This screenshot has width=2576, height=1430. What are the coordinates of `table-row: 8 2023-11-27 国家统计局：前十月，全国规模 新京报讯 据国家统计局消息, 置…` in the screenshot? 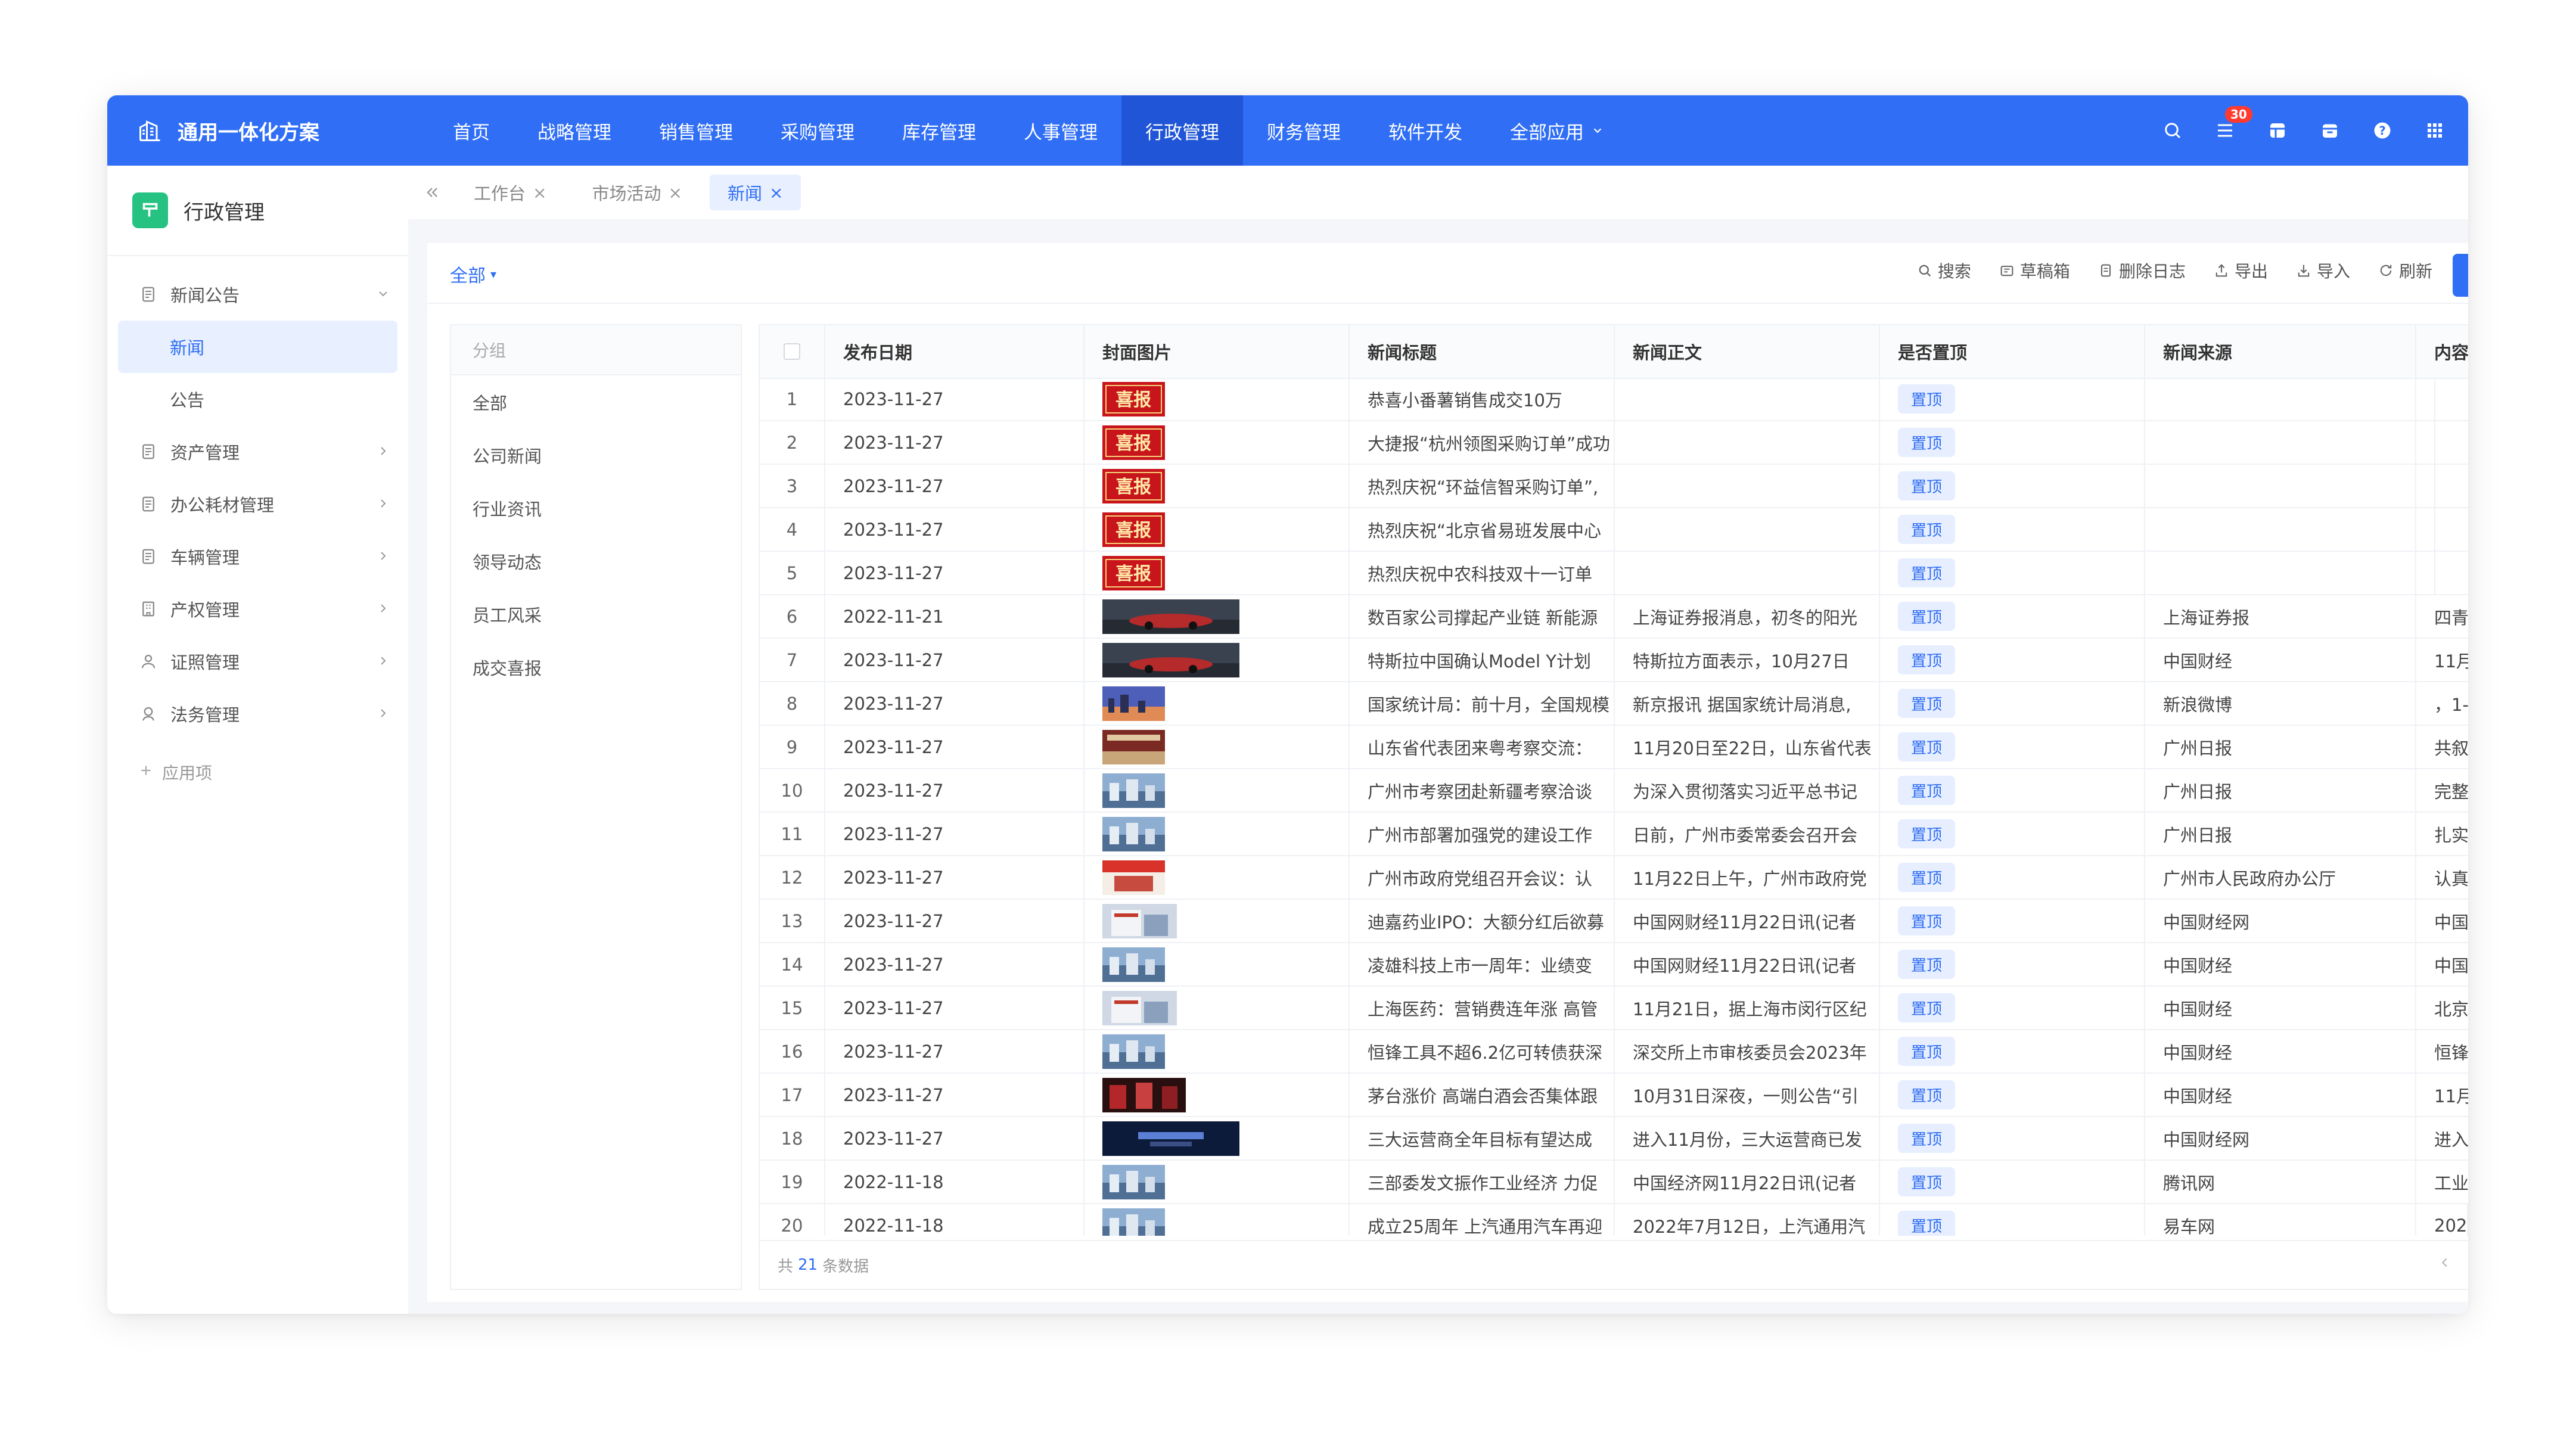 It's located at (1614, 704).